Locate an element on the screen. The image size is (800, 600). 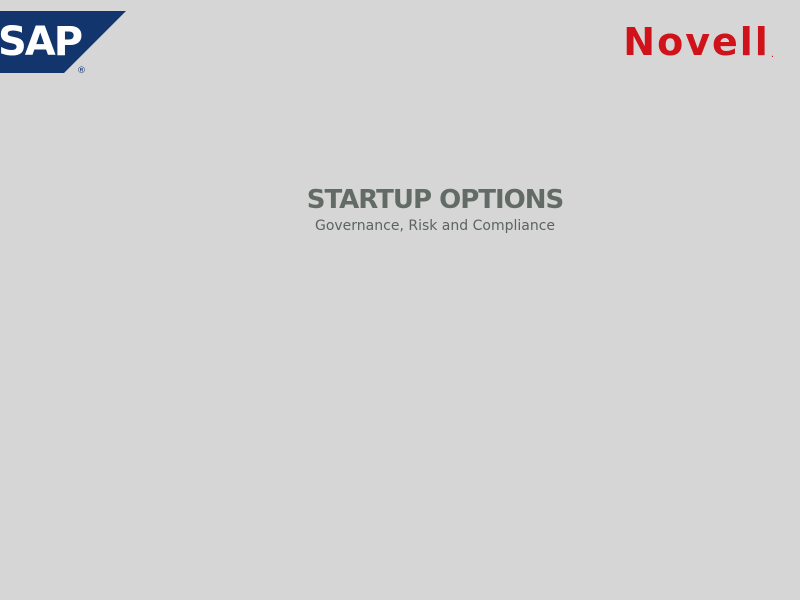
page-subtitle: Governance, Risk and Compliance is located at coordinates (435, 226).